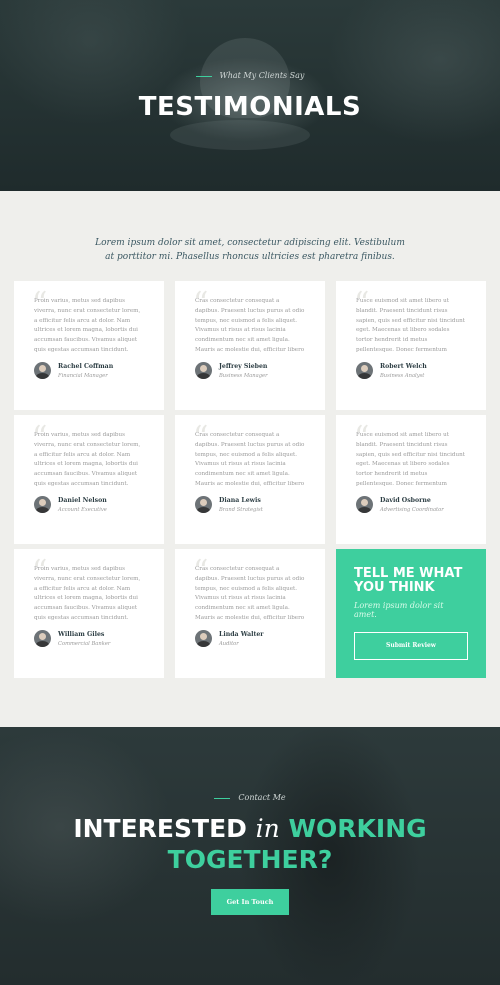 The width and height of the screenshot is (500, 985). What do you see at coordinates (255, 640) in the screenshot?
I see `testimonial-author: Linda Walter Auditor` at bounding box center [255, 640].